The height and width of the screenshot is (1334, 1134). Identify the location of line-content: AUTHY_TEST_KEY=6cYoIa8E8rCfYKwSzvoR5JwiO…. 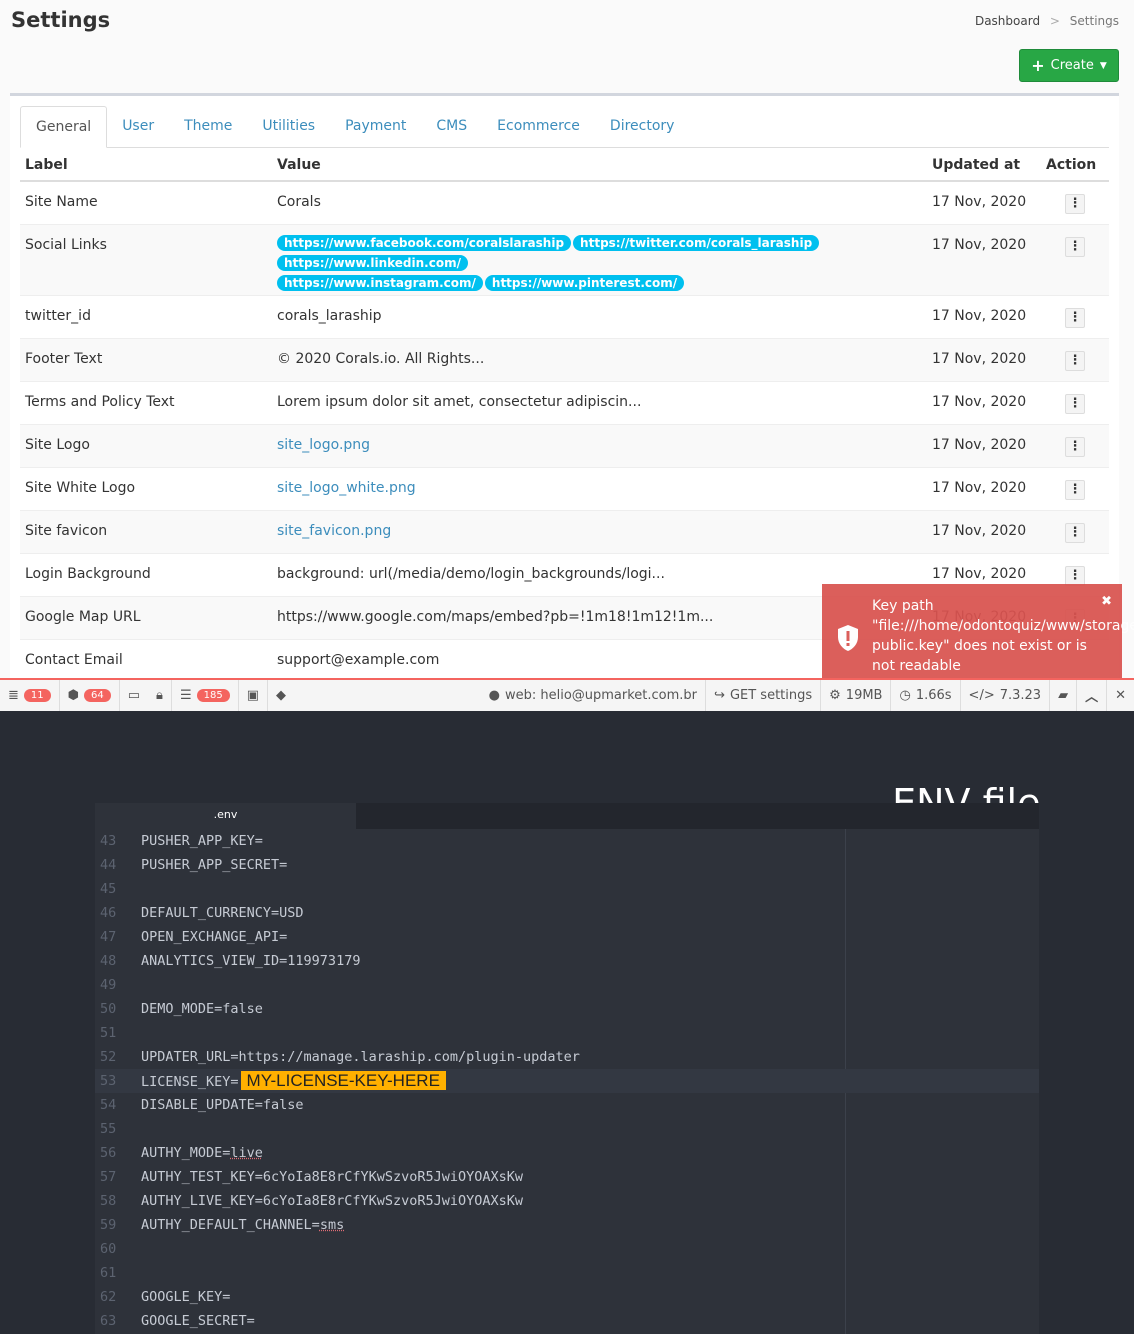
(329, 1177).